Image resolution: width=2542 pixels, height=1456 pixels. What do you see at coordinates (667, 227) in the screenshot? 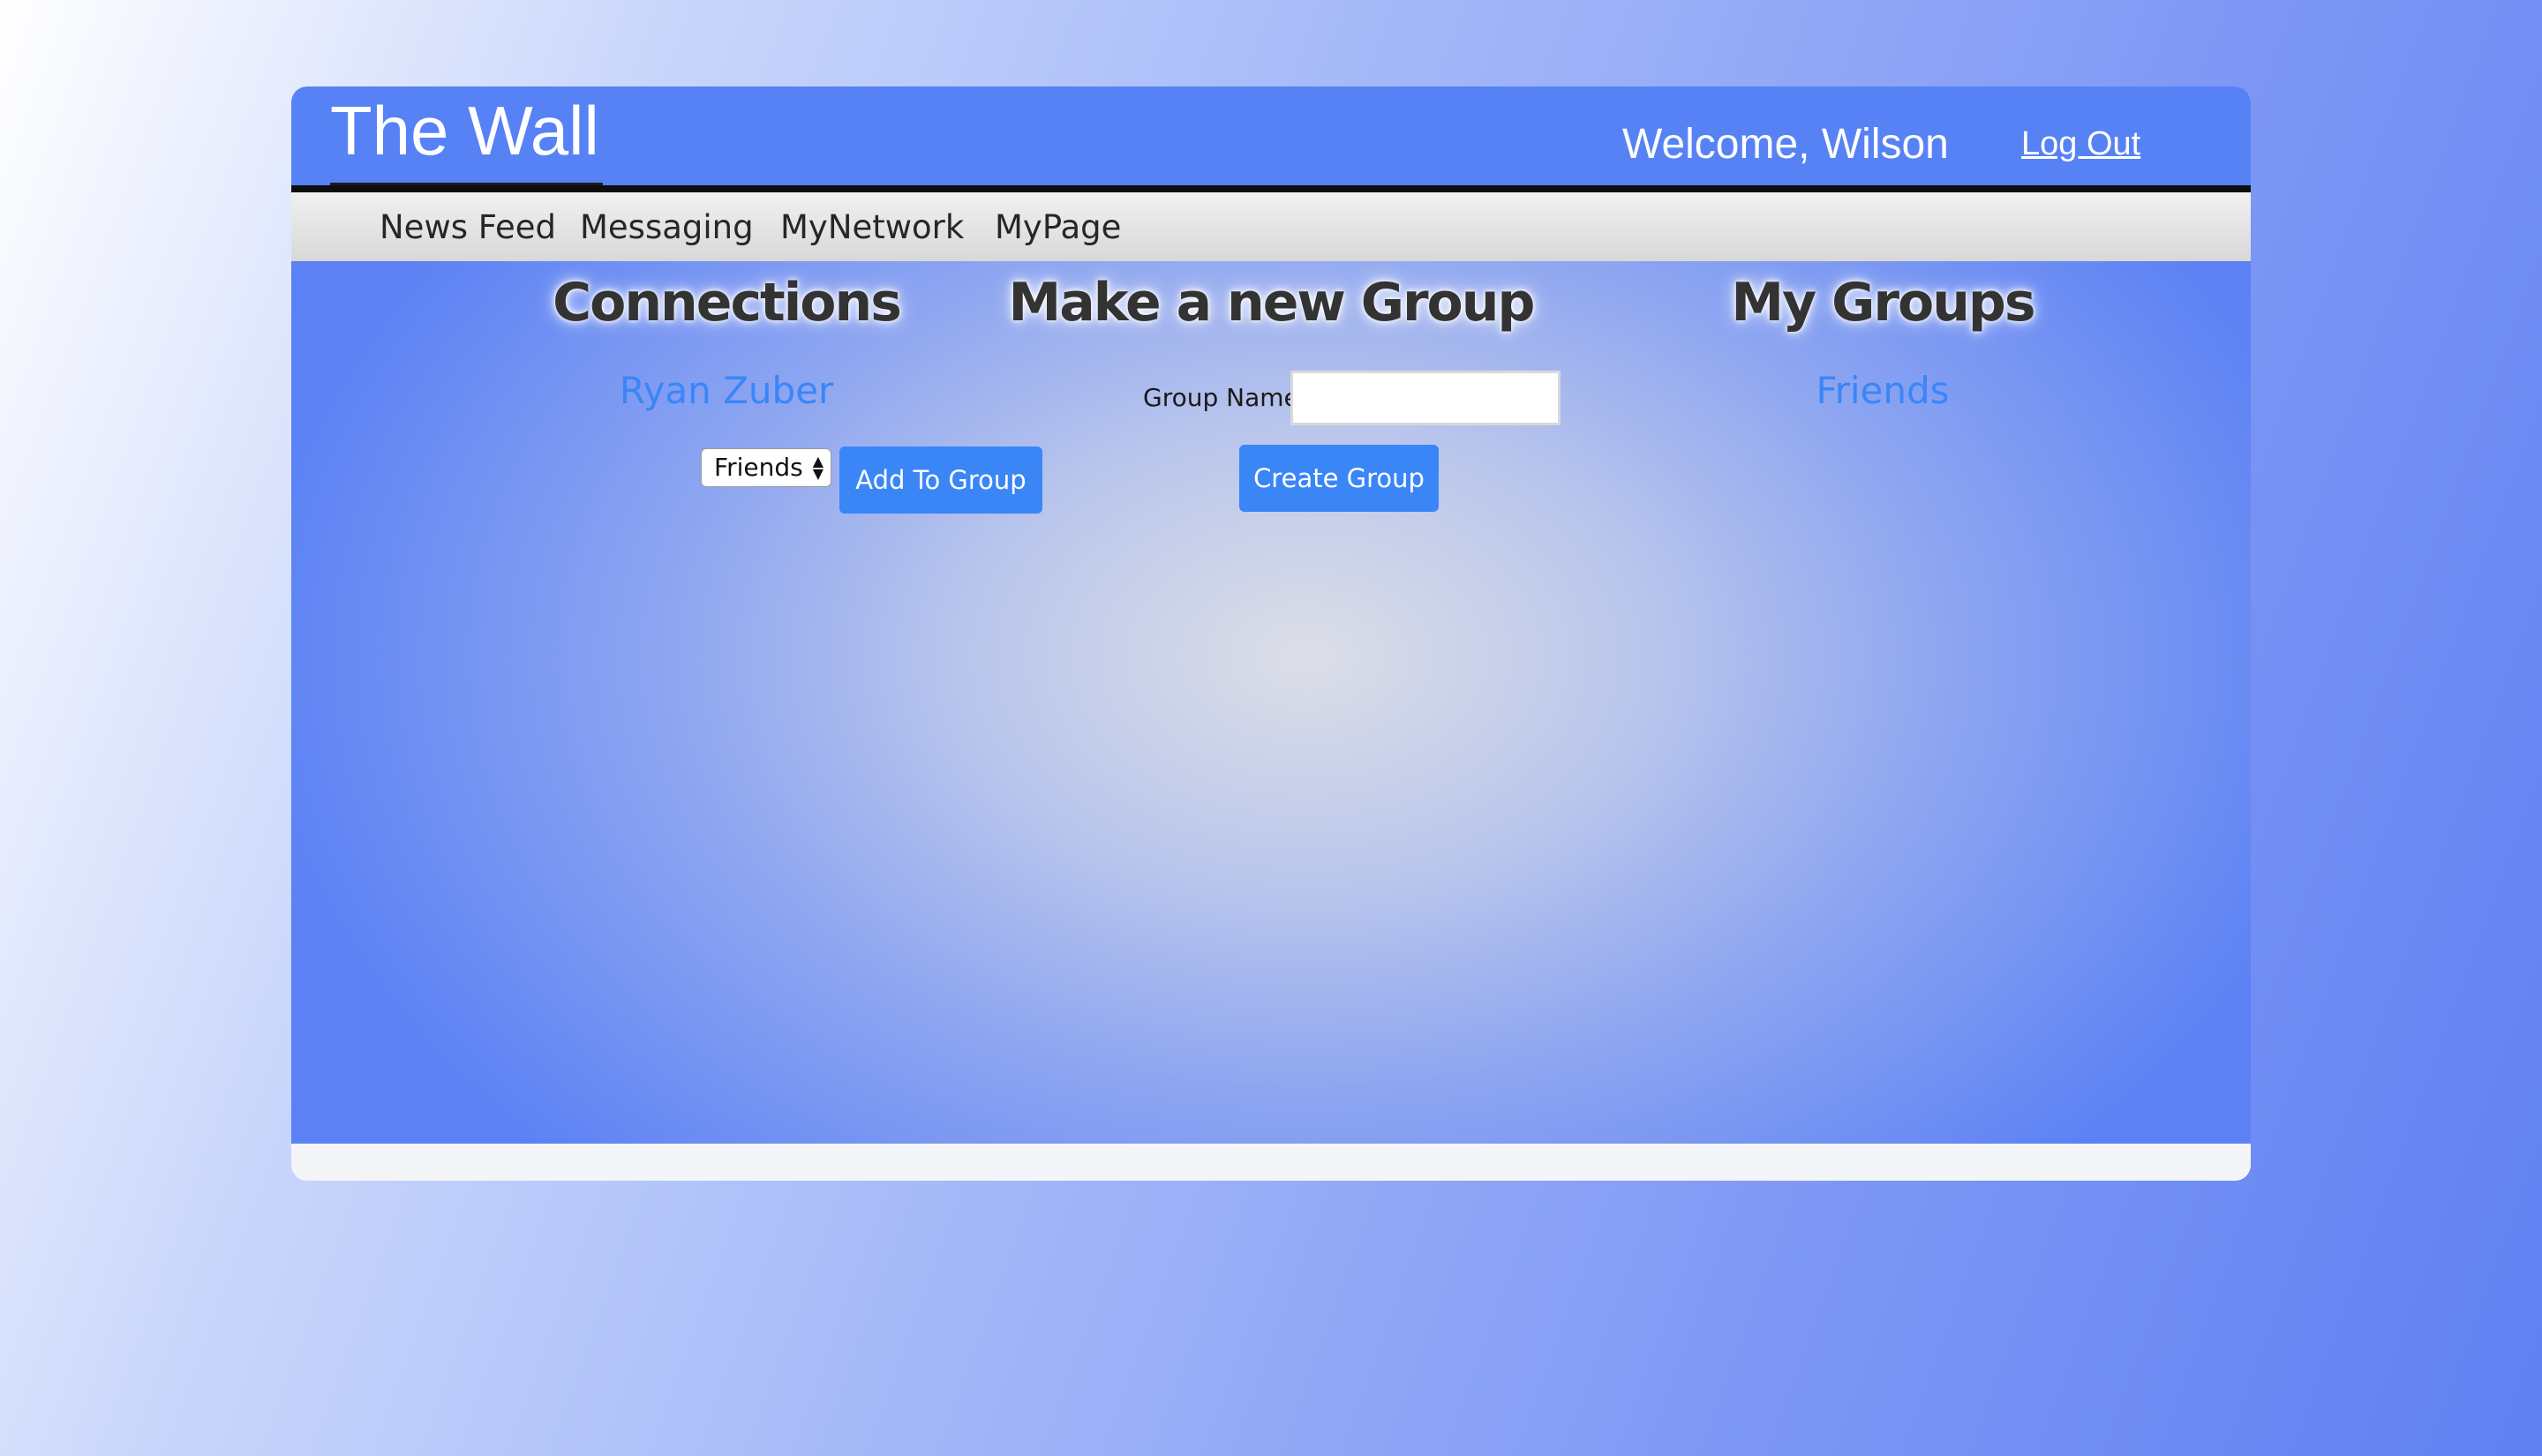
I see `nav-item-messaging: Messaging` at bounding box center [667, 227].